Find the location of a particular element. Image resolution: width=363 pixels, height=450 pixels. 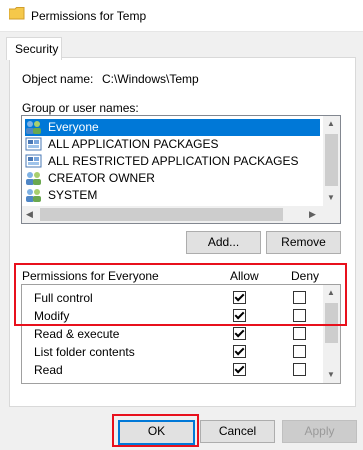

cancel-button: Cancel is located at coordinates (237, 431).